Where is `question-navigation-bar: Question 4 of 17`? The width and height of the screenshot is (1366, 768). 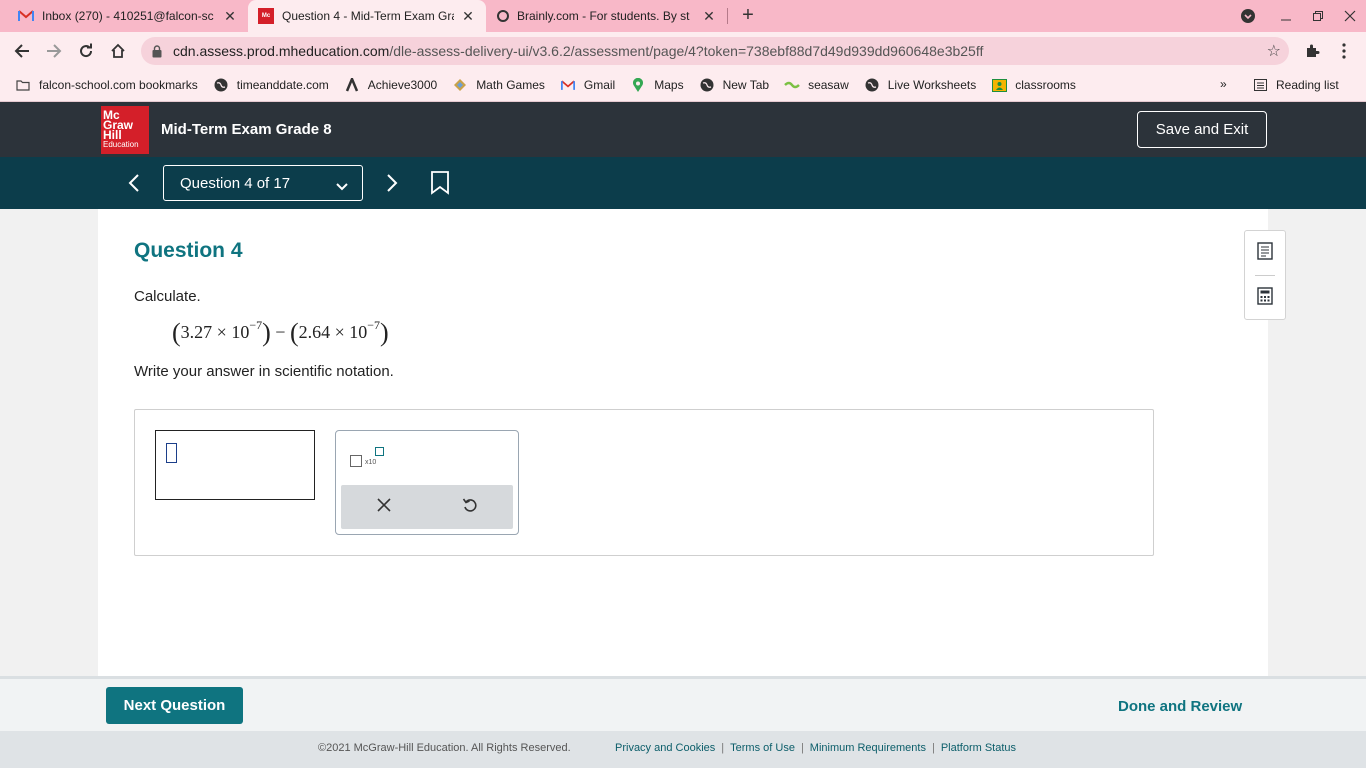
question-navigation-bar: Question 4 of 17 is located at coordinates (683, 183).